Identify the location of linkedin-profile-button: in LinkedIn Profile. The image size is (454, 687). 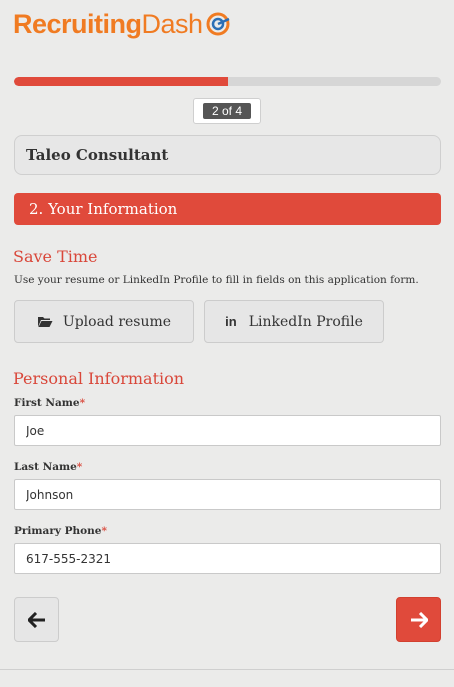
(294, 321).